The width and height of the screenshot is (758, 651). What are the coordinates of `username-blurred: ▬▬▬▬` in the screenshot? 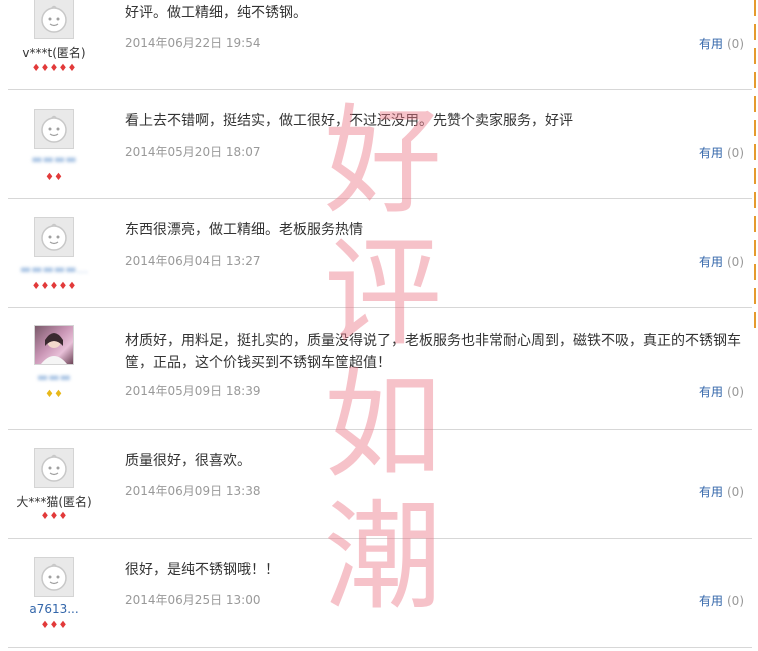 It's located at (54, 159).